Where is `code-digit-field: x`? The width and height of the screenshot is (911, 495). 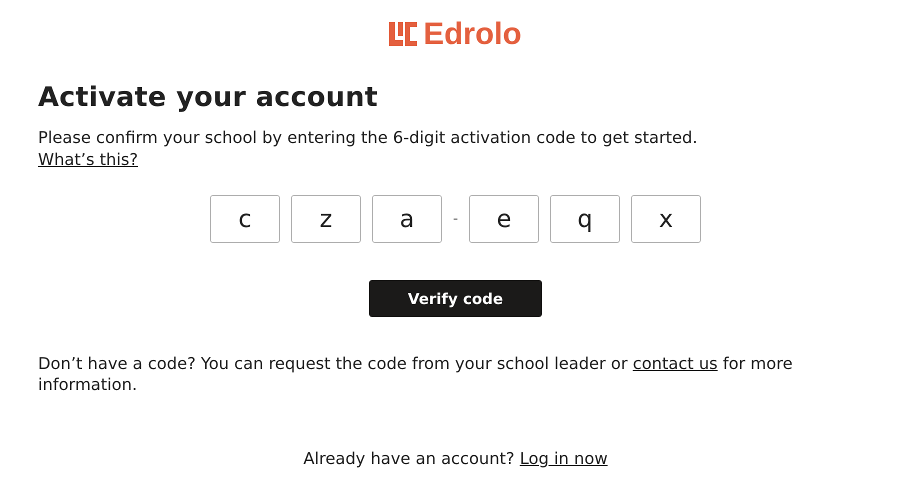
code-digit-field: x is located at coordinates (666, 219).